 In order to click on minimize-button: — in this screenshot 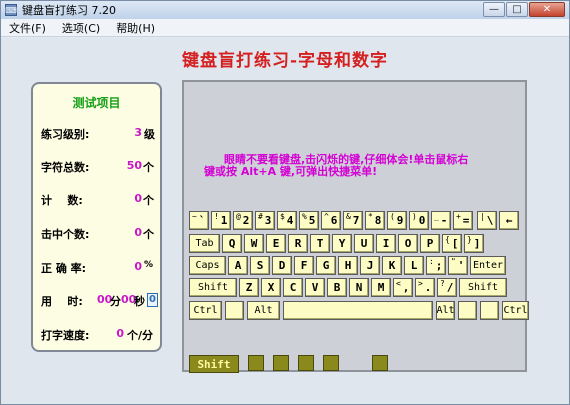, I will do `click(494, 9)`.